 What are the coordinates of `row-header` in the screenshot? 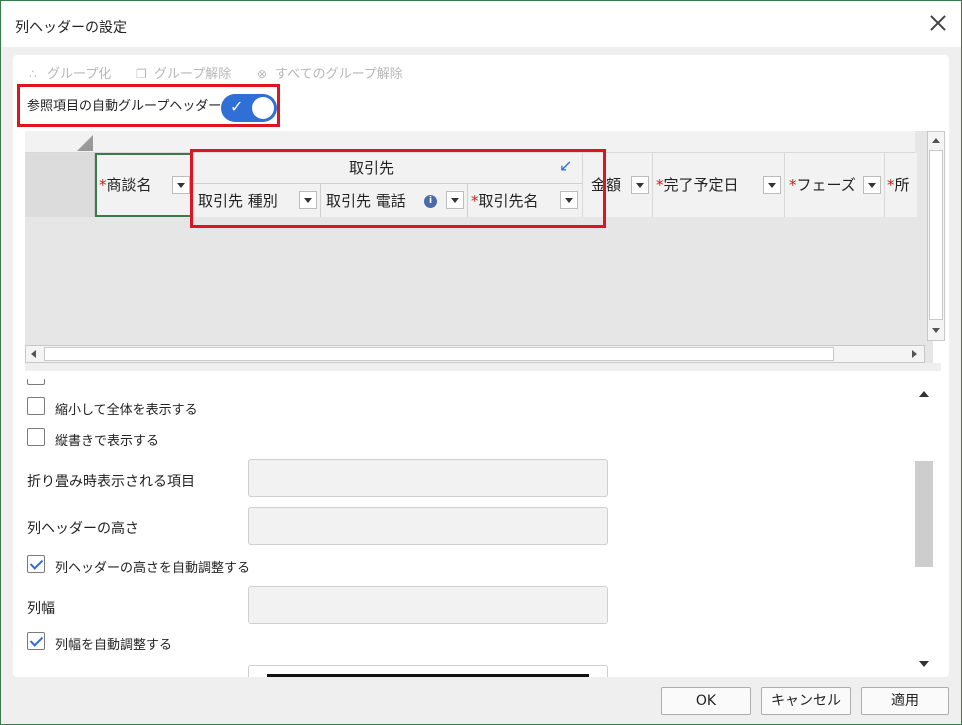 It's located at (60, 185).